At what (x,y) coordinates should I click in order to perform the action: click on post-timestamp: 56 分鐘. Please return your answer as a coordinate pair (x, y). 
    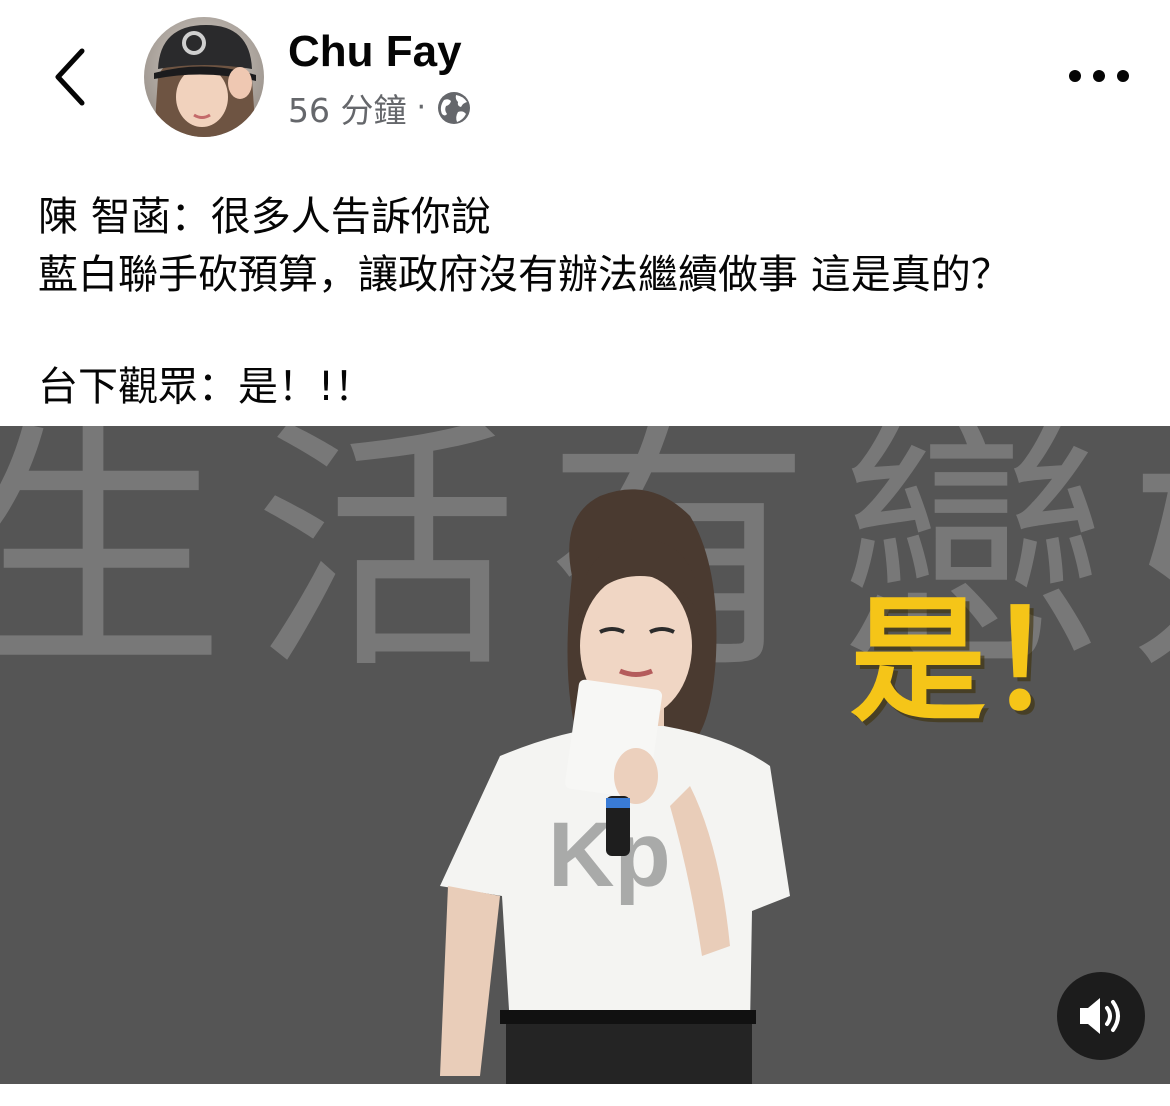
    Looking at the image, I should click on (347, 108).